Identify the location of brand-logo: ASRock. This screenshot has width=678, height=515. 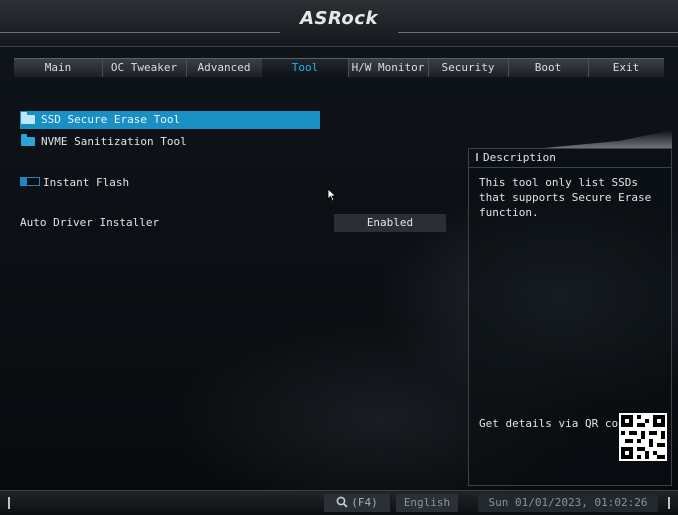
(339, 18).